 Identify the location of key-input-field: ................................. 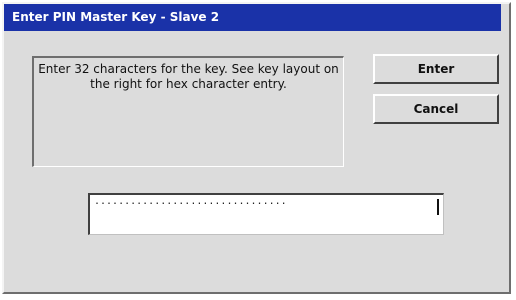
(266, 214).